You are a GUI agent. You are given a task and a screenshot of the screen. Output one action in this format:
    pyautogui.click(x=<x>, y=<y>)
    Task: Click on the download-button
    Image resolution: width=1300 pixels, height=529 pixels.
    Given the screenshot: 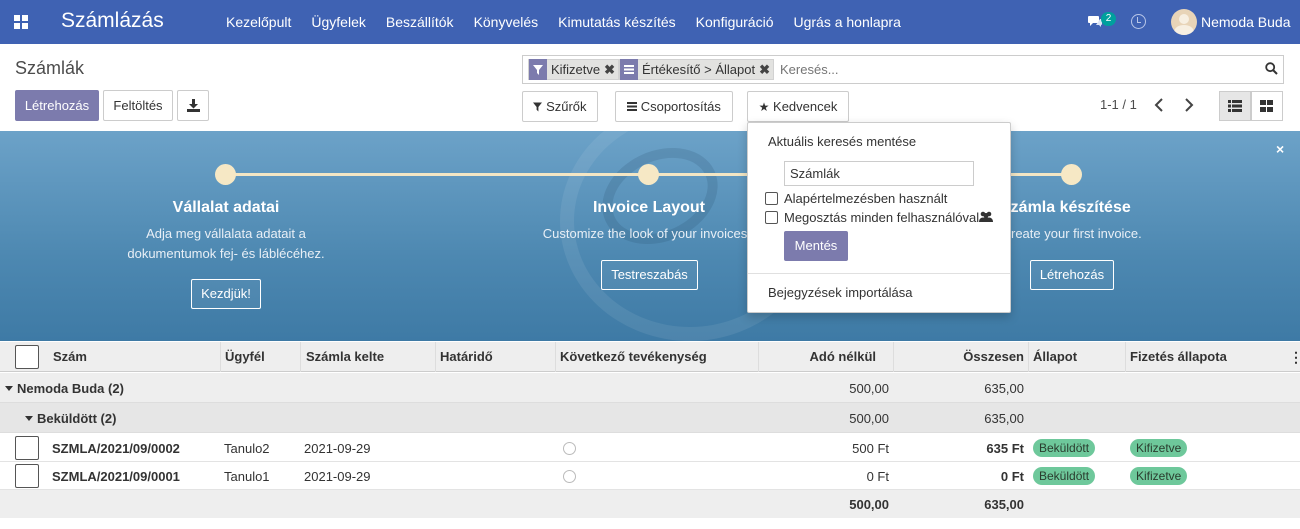 What is the action you would take?
    pyautogui.click(x=193, y=105)
    